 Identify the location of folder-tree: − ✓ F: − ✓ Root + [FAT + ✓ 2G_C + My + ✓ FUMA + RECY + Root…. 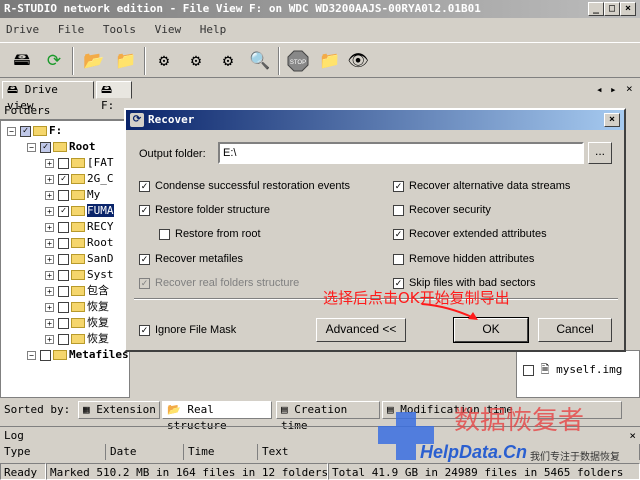
(65, 259).